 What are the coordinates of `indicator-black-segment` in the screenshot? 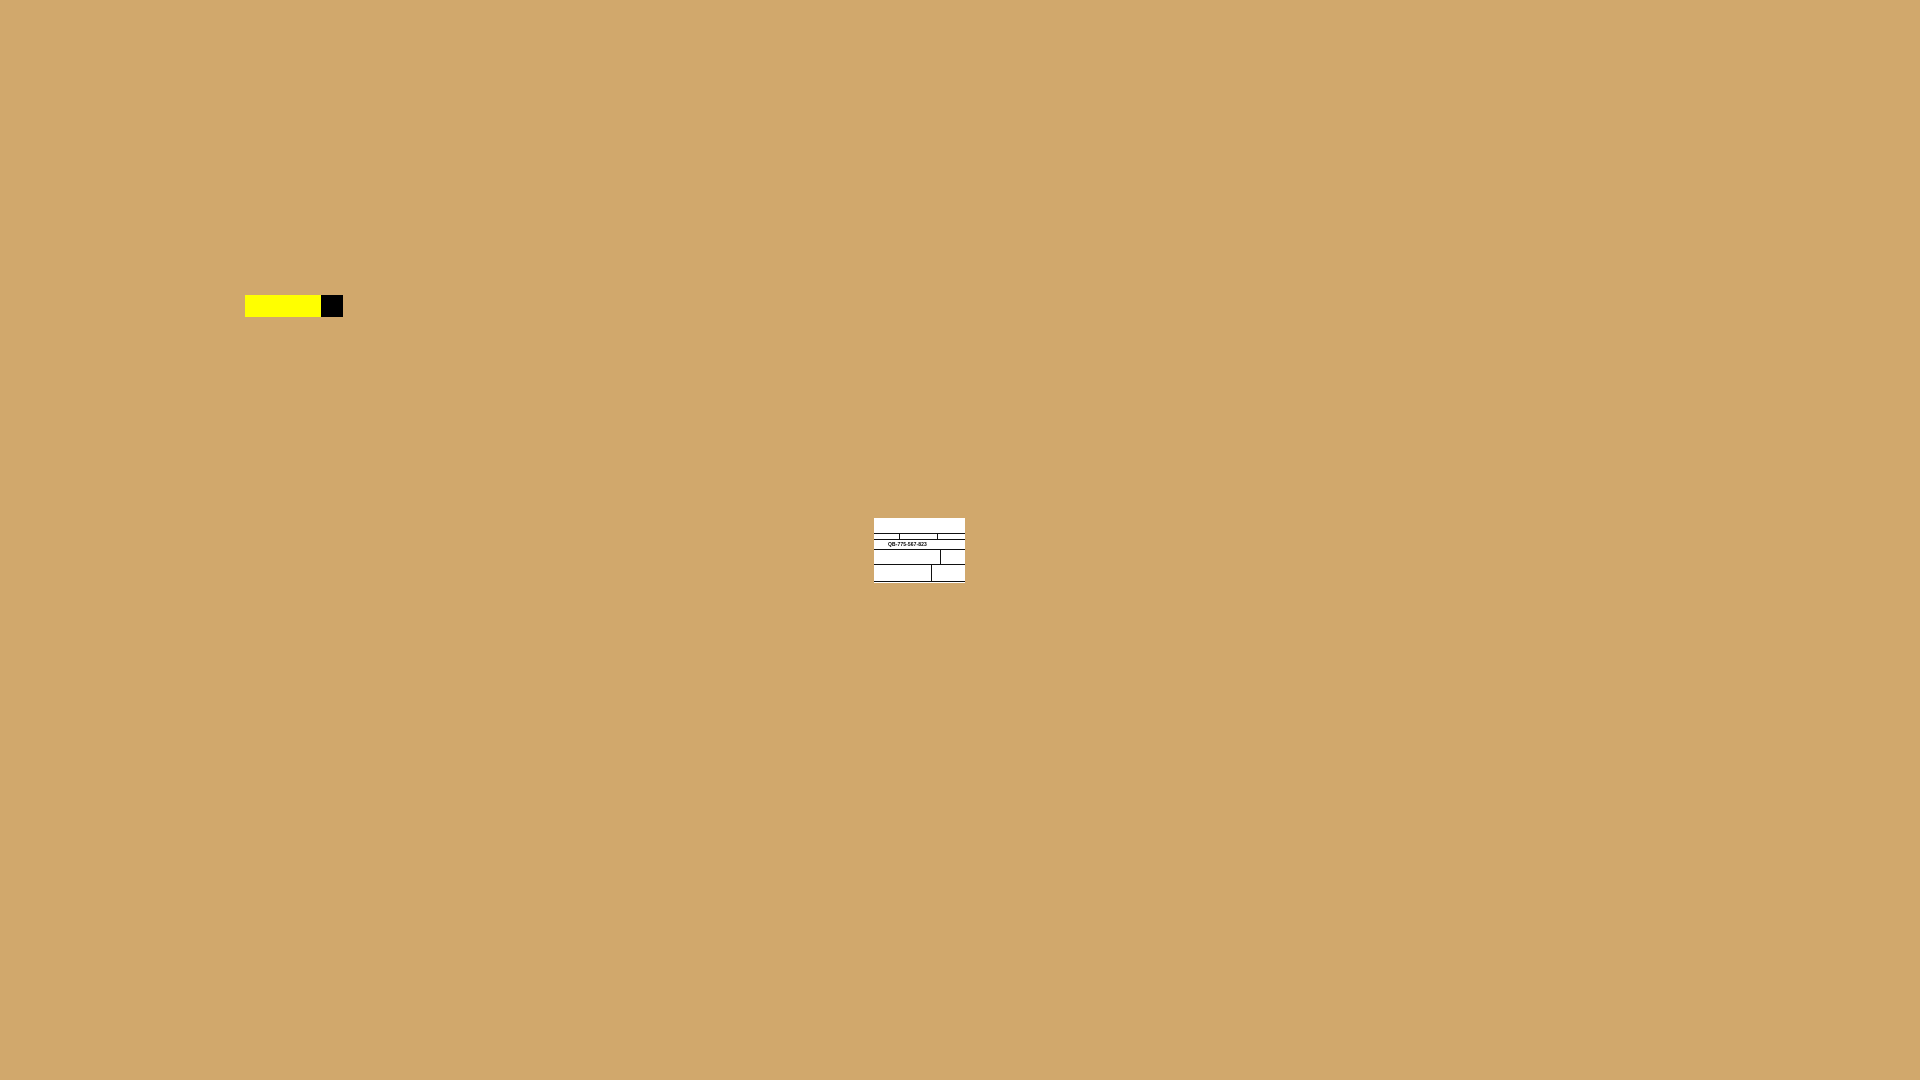 It's located at (332, 306).